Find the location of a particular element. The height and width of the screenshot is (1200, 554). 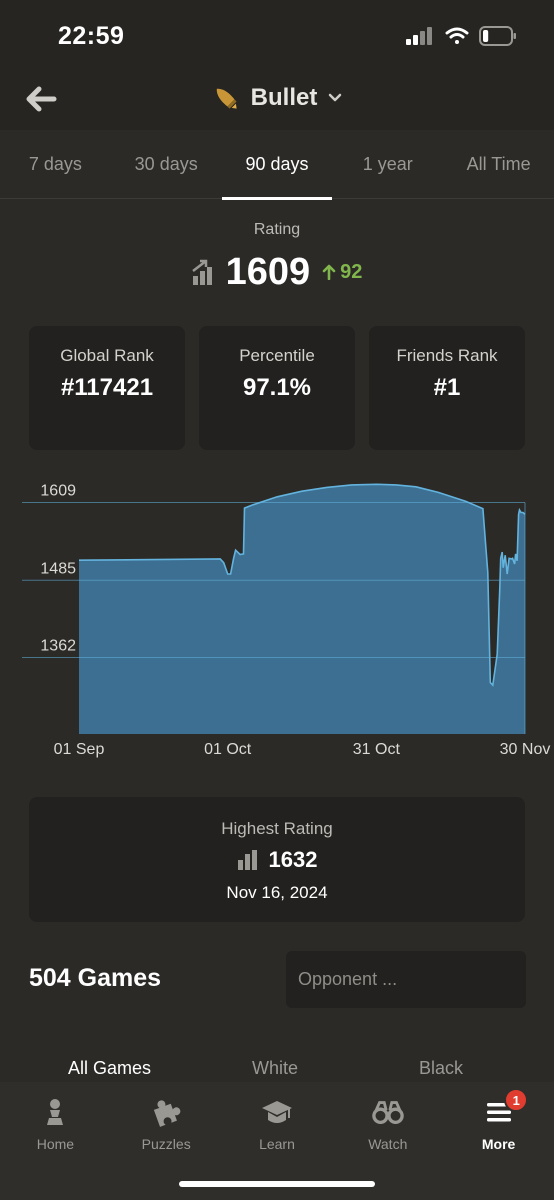

battery-icon is located at coordinates (497, 36).